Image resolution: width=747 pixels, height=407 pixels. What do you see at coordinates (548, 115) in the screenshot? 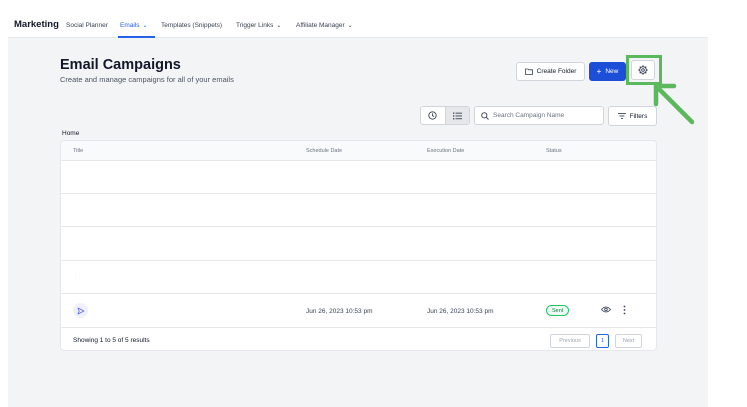
I see `search-input` at bounding box center [548, 115].